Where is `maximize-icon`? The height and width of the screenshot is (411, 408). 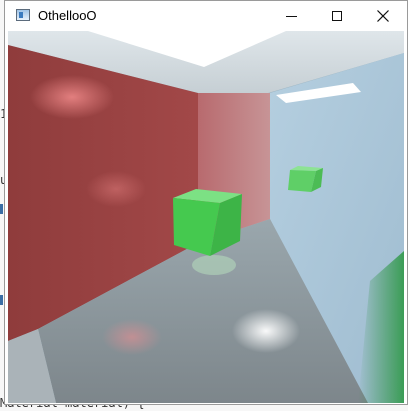
maximize-icon is located at coordinates (337, 16).